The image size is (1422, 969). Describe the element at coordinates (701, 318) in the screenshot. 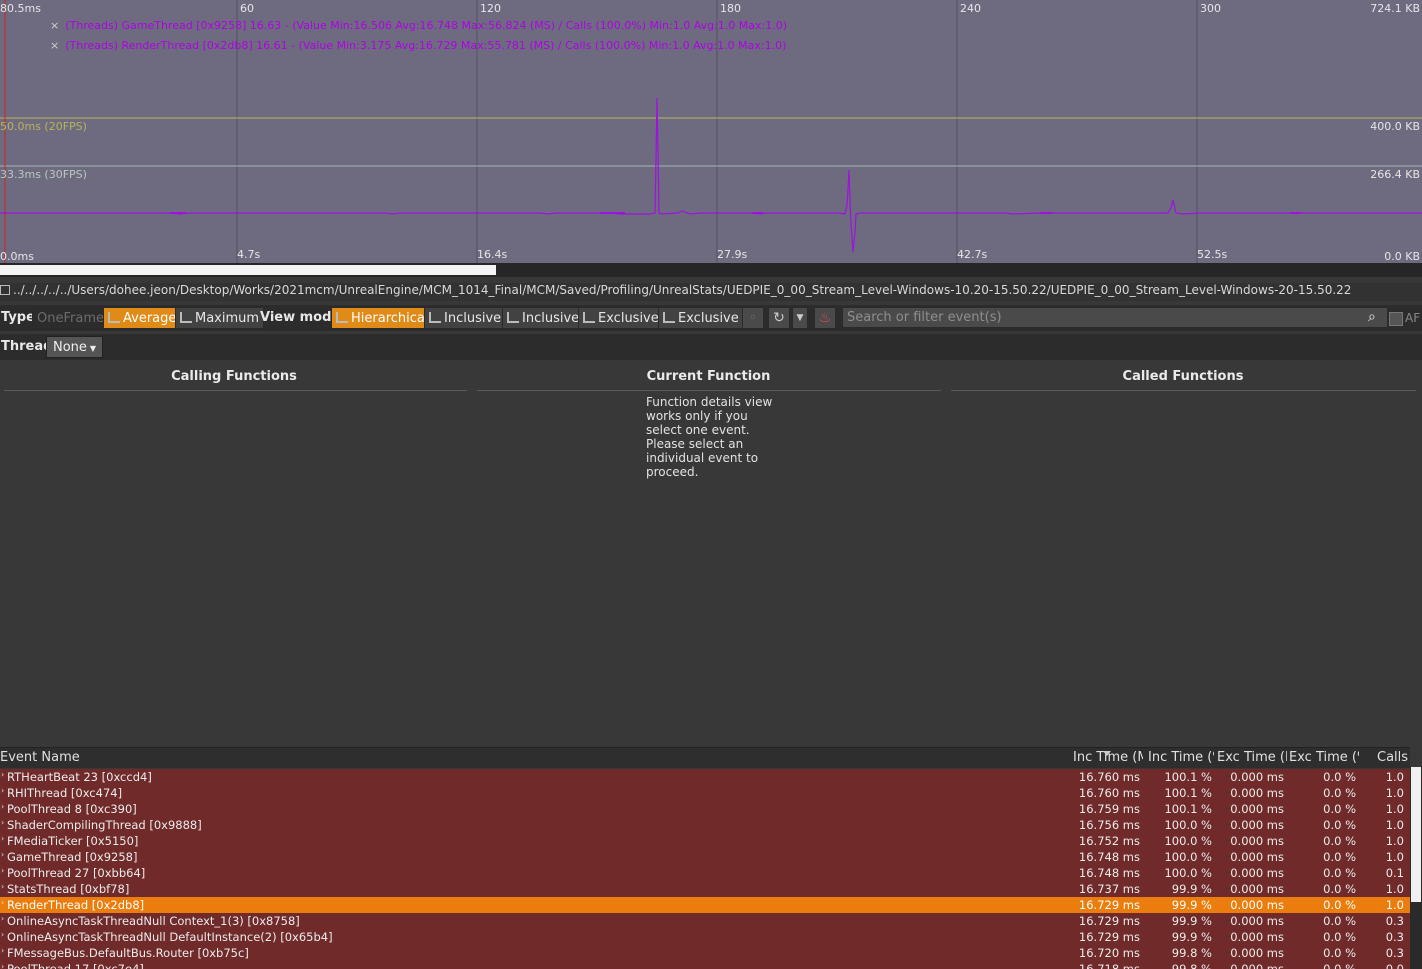

I see `exclusive-button-2: Exclusive` at that location.